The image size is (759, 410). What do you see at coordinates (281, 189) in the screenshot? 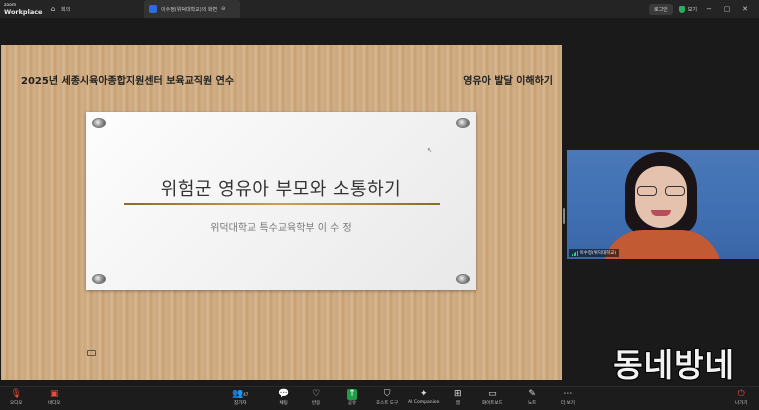
I see `slide-title: 위험군 영유아 부모와 소통하기` at bounding box center [281, 189].